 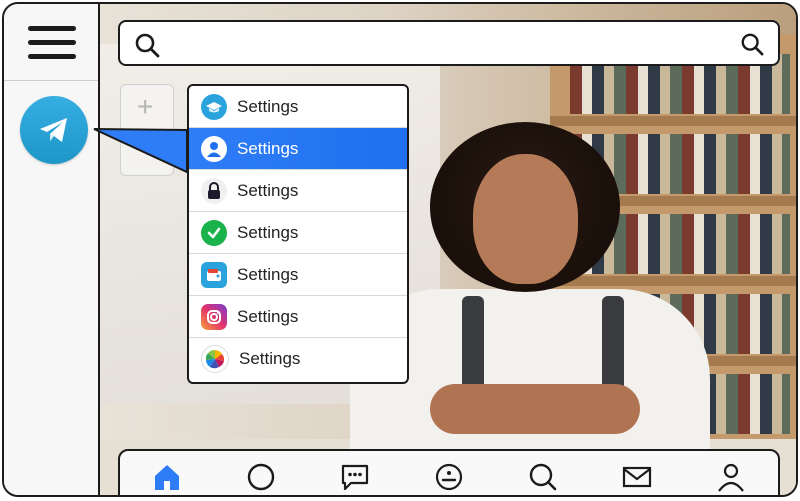 I want to click on background-panel: +, so click(x=147, y=130).